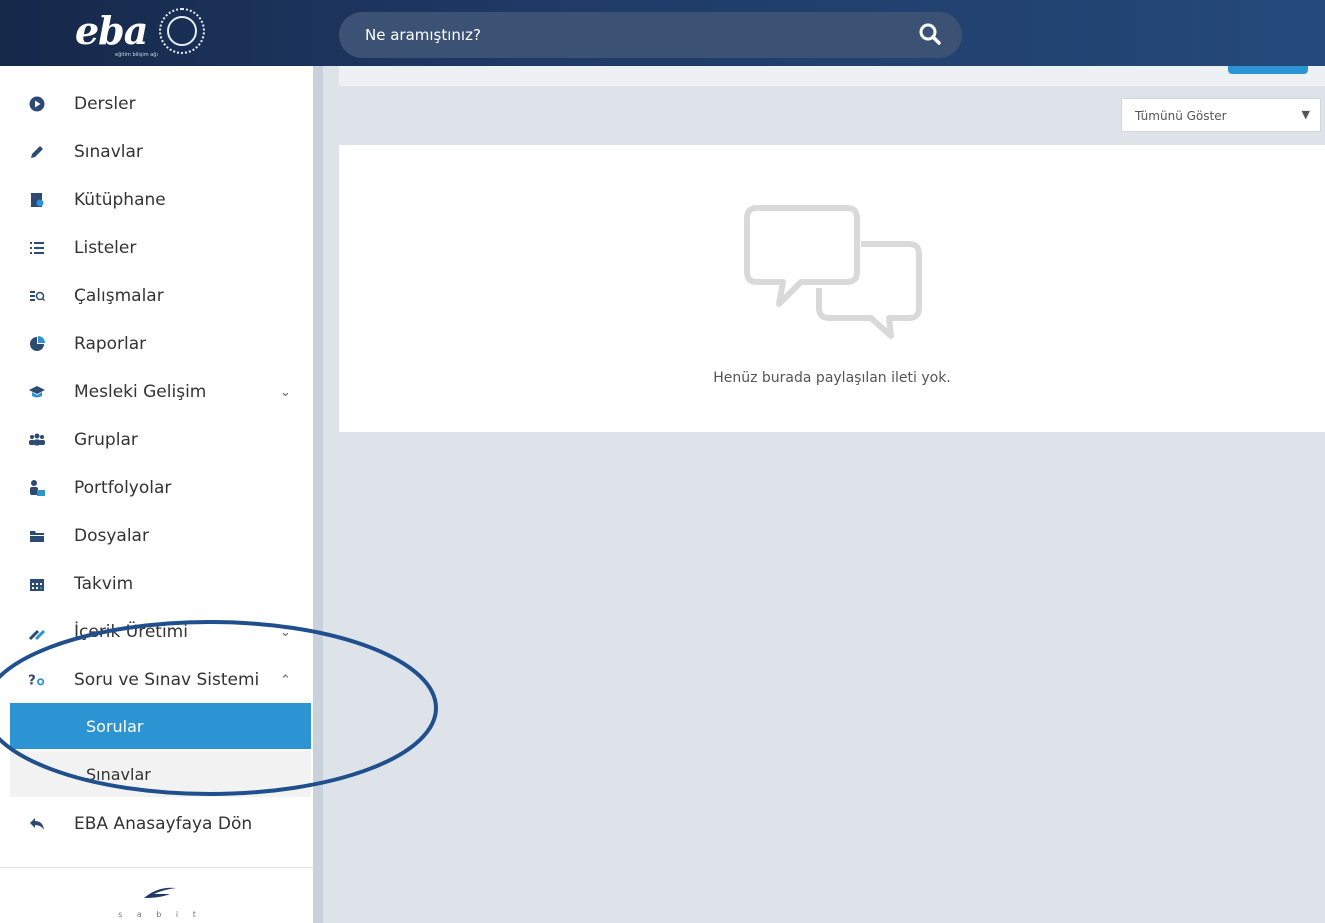 The image size is (1325, 923). Describe the element at coordinates (1181, 116) in the screenshot. I see `filter-selected-value: Tümünü Göster` at that location.